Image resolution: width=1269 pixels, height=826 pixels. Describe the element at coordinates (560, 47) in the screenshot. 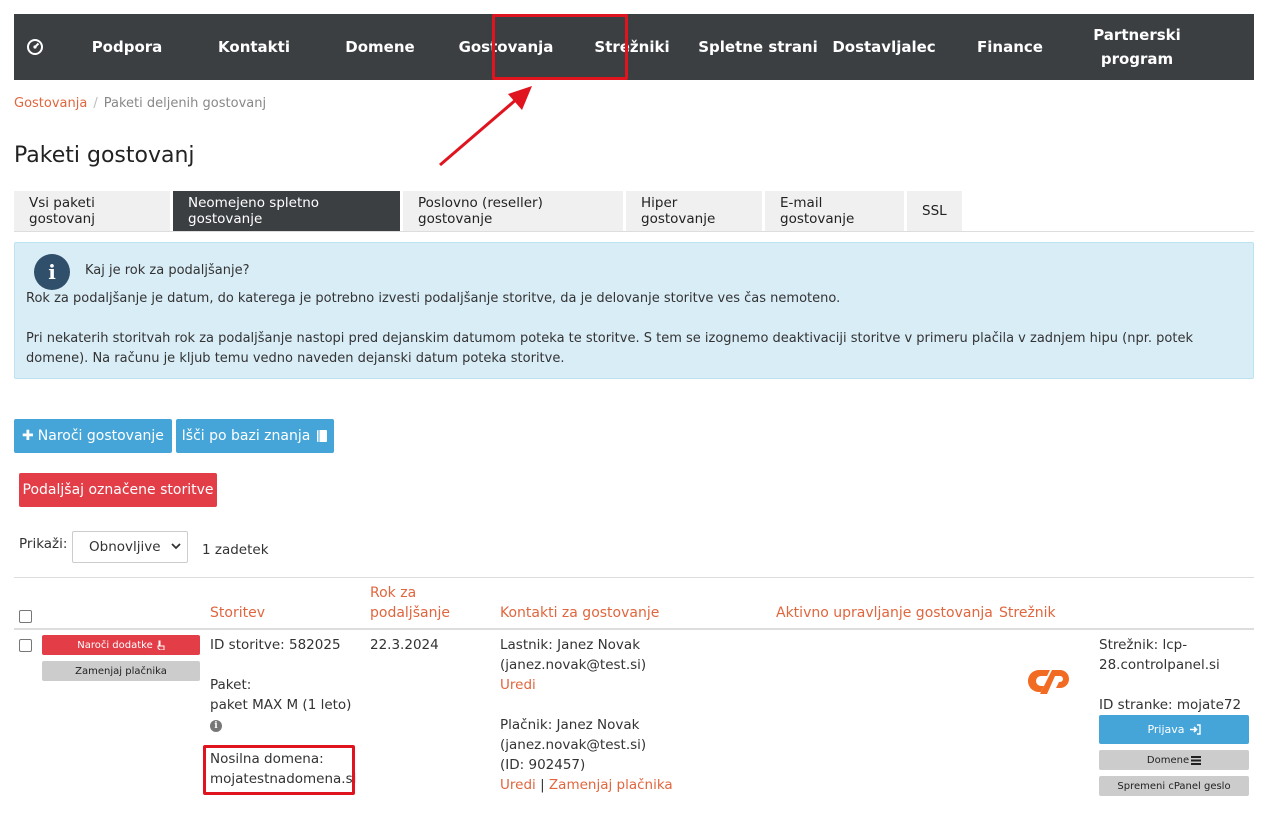

I see `highlight-box-nav` at that location.